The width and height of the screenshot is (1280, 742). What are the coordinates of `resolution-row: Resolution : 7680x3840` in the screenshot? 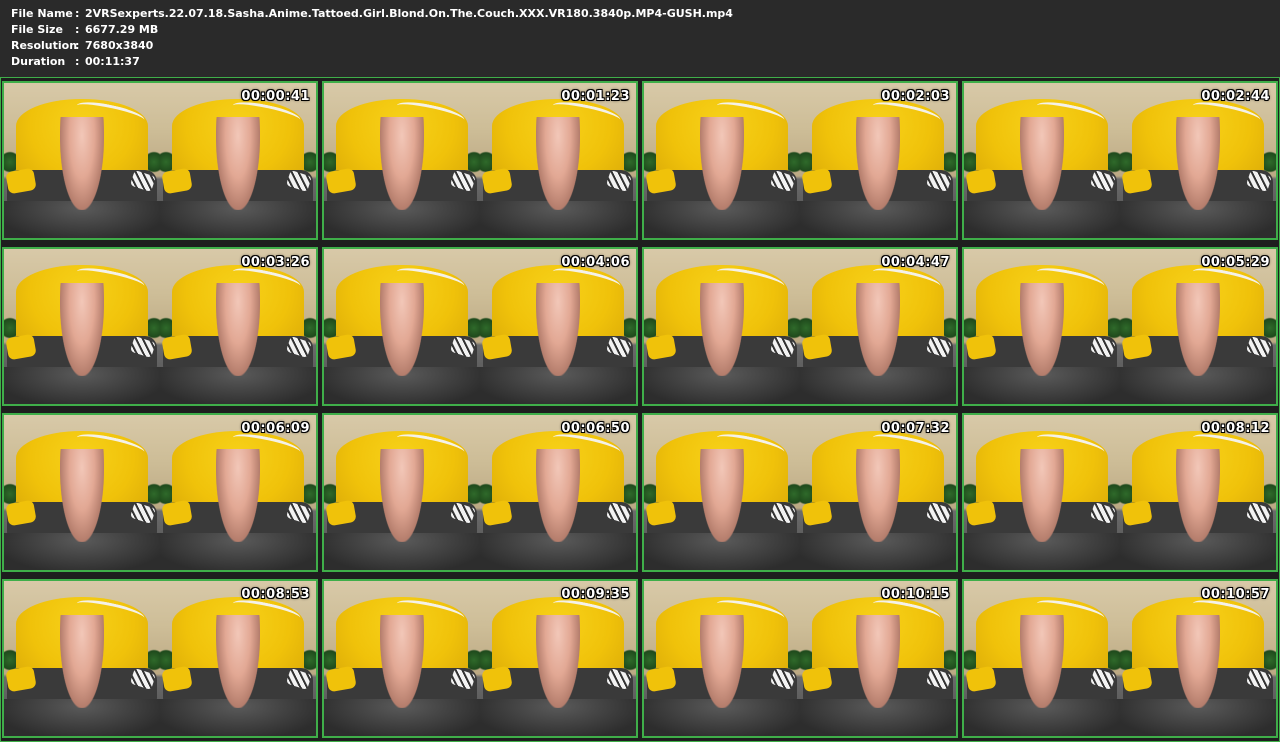 It's located at (372, 46).